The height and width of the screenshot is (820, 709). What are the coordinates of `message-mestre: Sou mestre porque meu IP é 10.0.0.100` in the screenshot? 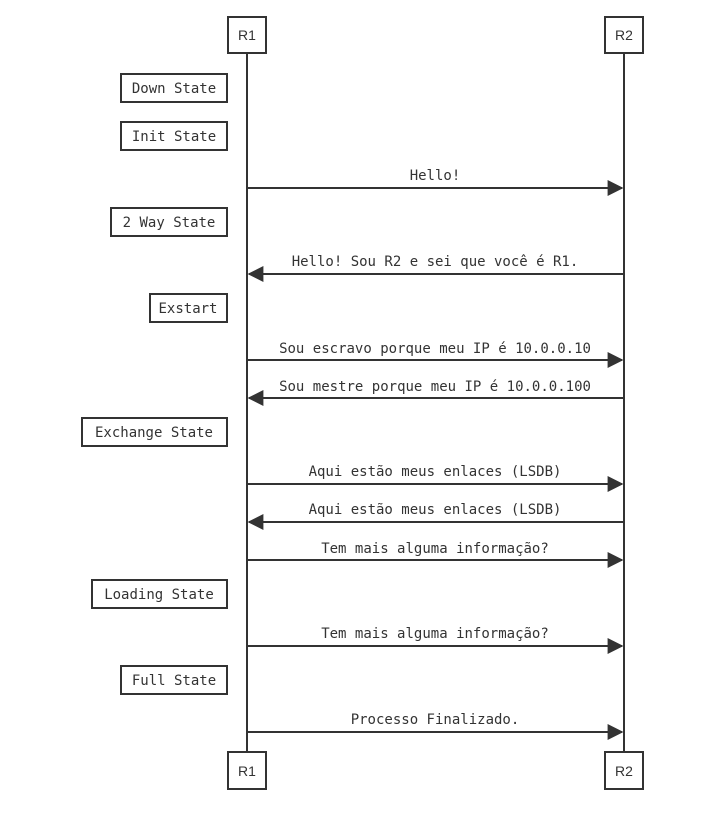 It's located at (435, 392).